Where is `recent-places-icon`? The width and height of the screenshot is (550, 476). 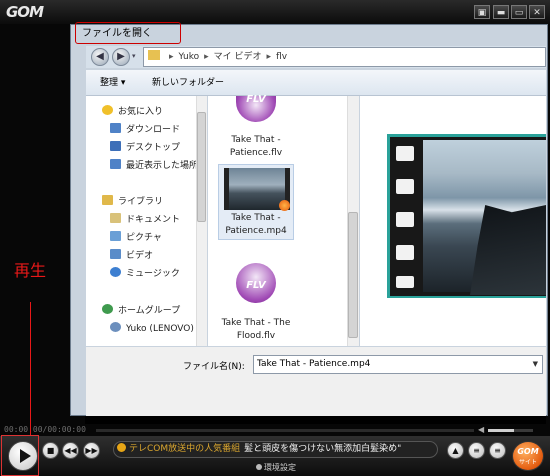
recent-places-icon is located at coordinates (115, 164).